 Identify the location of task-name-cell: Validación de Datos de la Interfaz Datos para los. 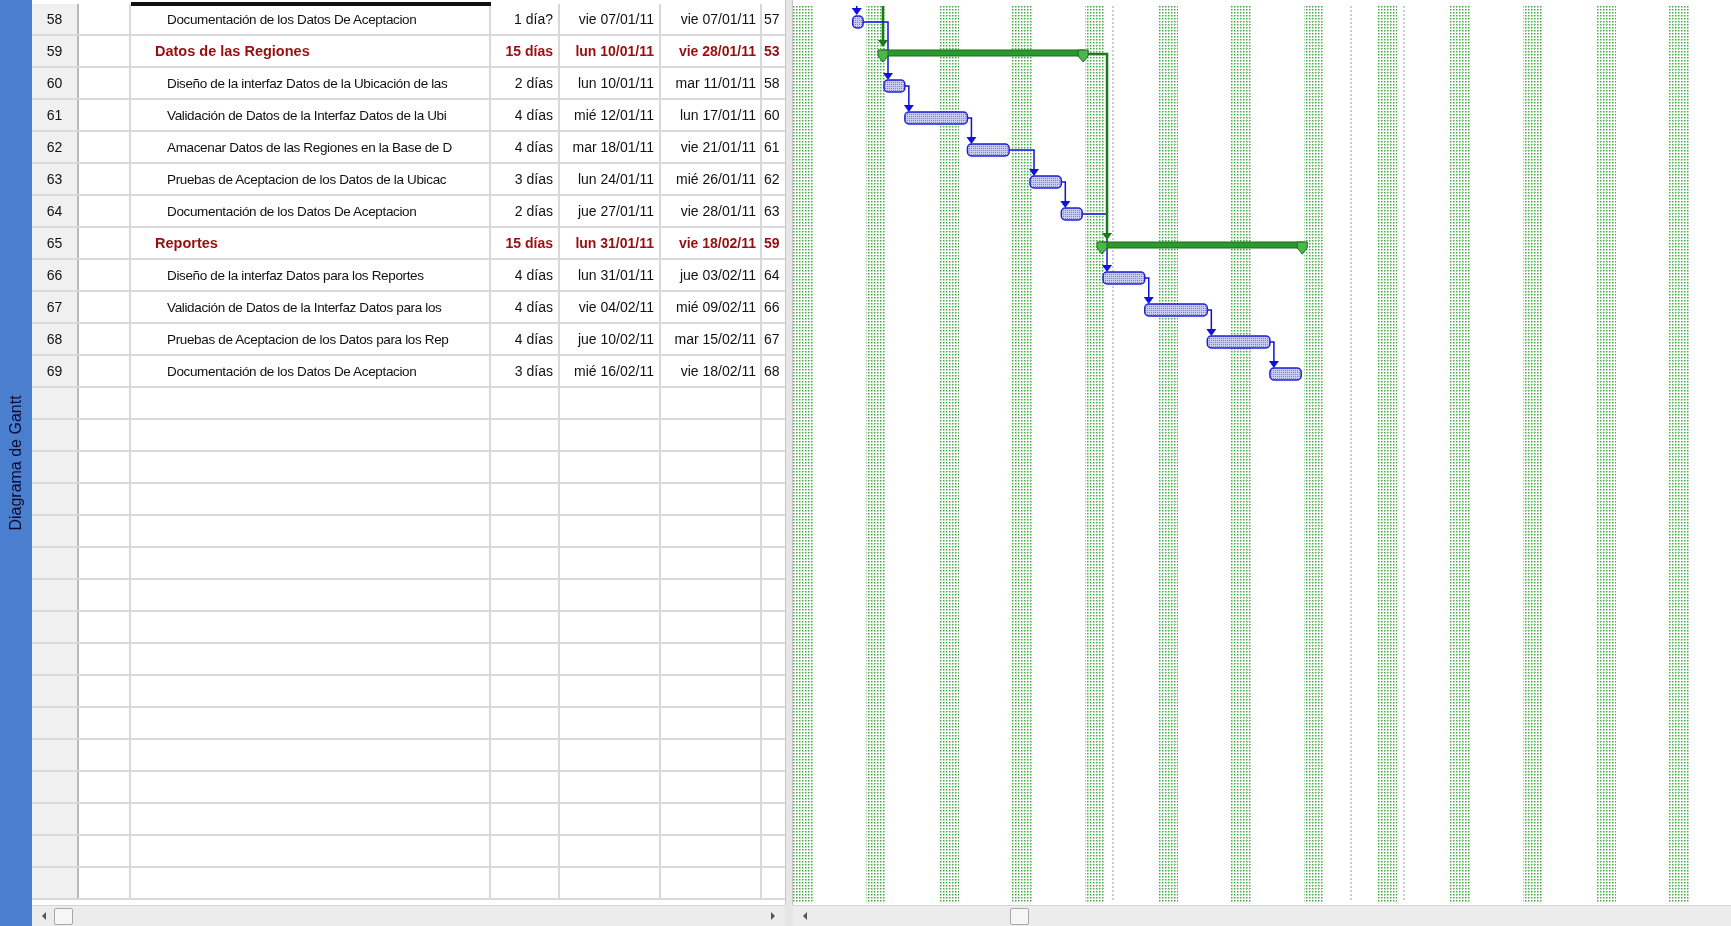
(311, 307).